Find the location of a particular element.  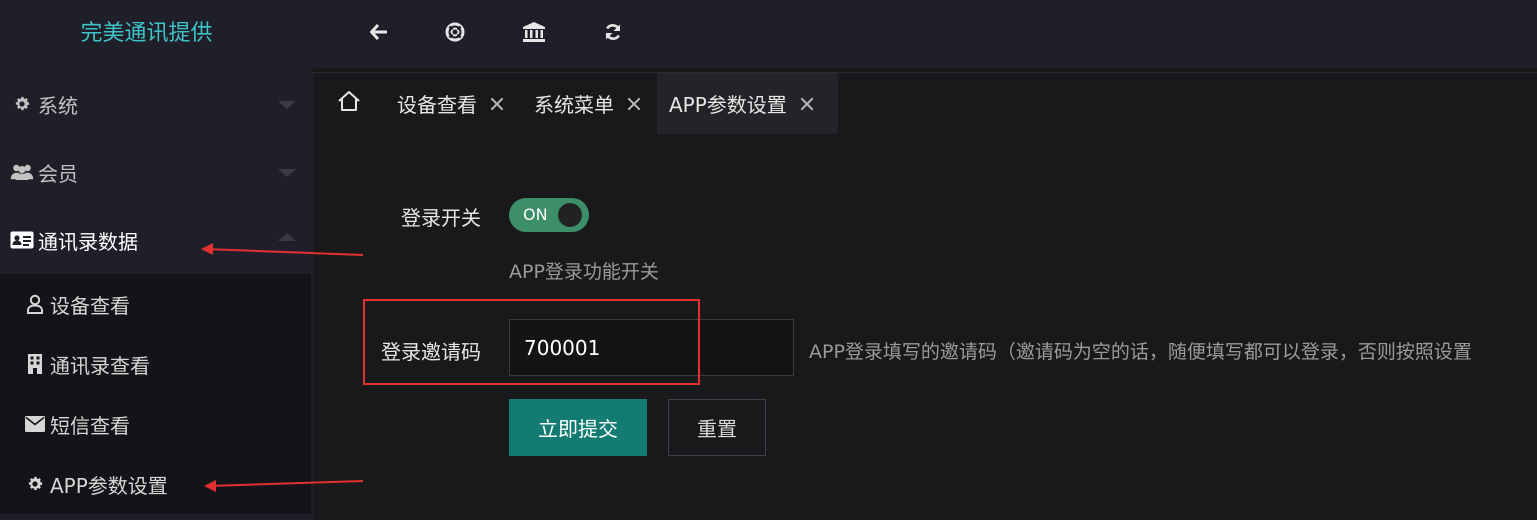

sidebar-item-contacts-data: 通讯录数据 is located at coordinates (156, 240).